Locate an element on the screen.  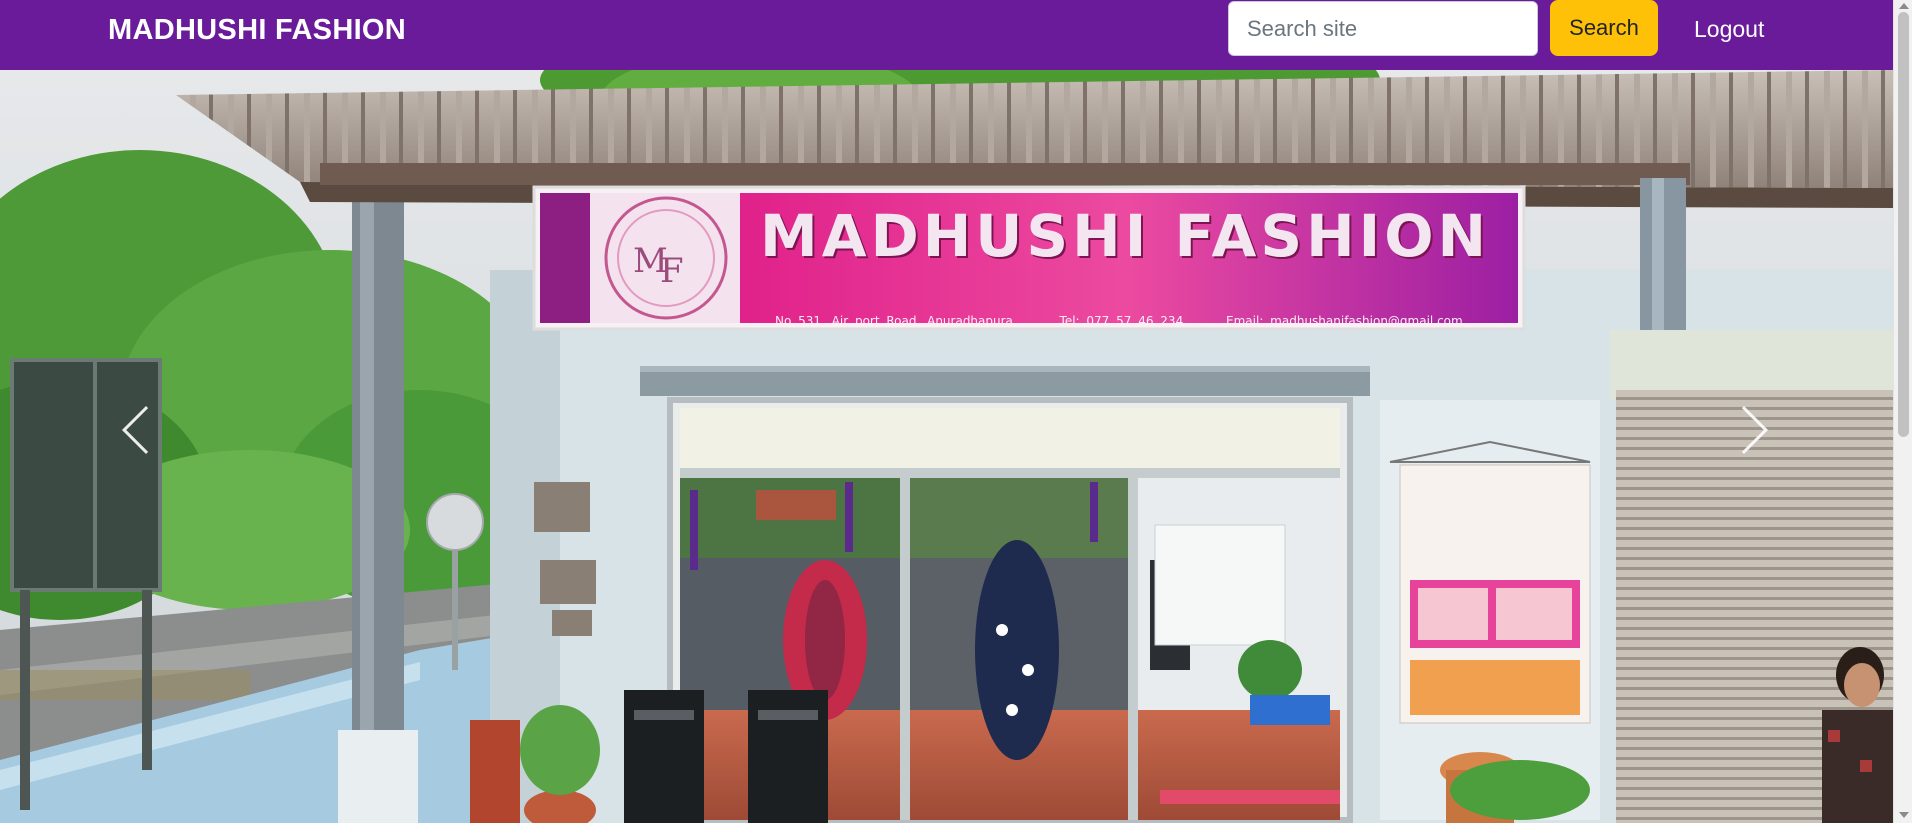
svg-text: F is located at coordinates (672, 271).